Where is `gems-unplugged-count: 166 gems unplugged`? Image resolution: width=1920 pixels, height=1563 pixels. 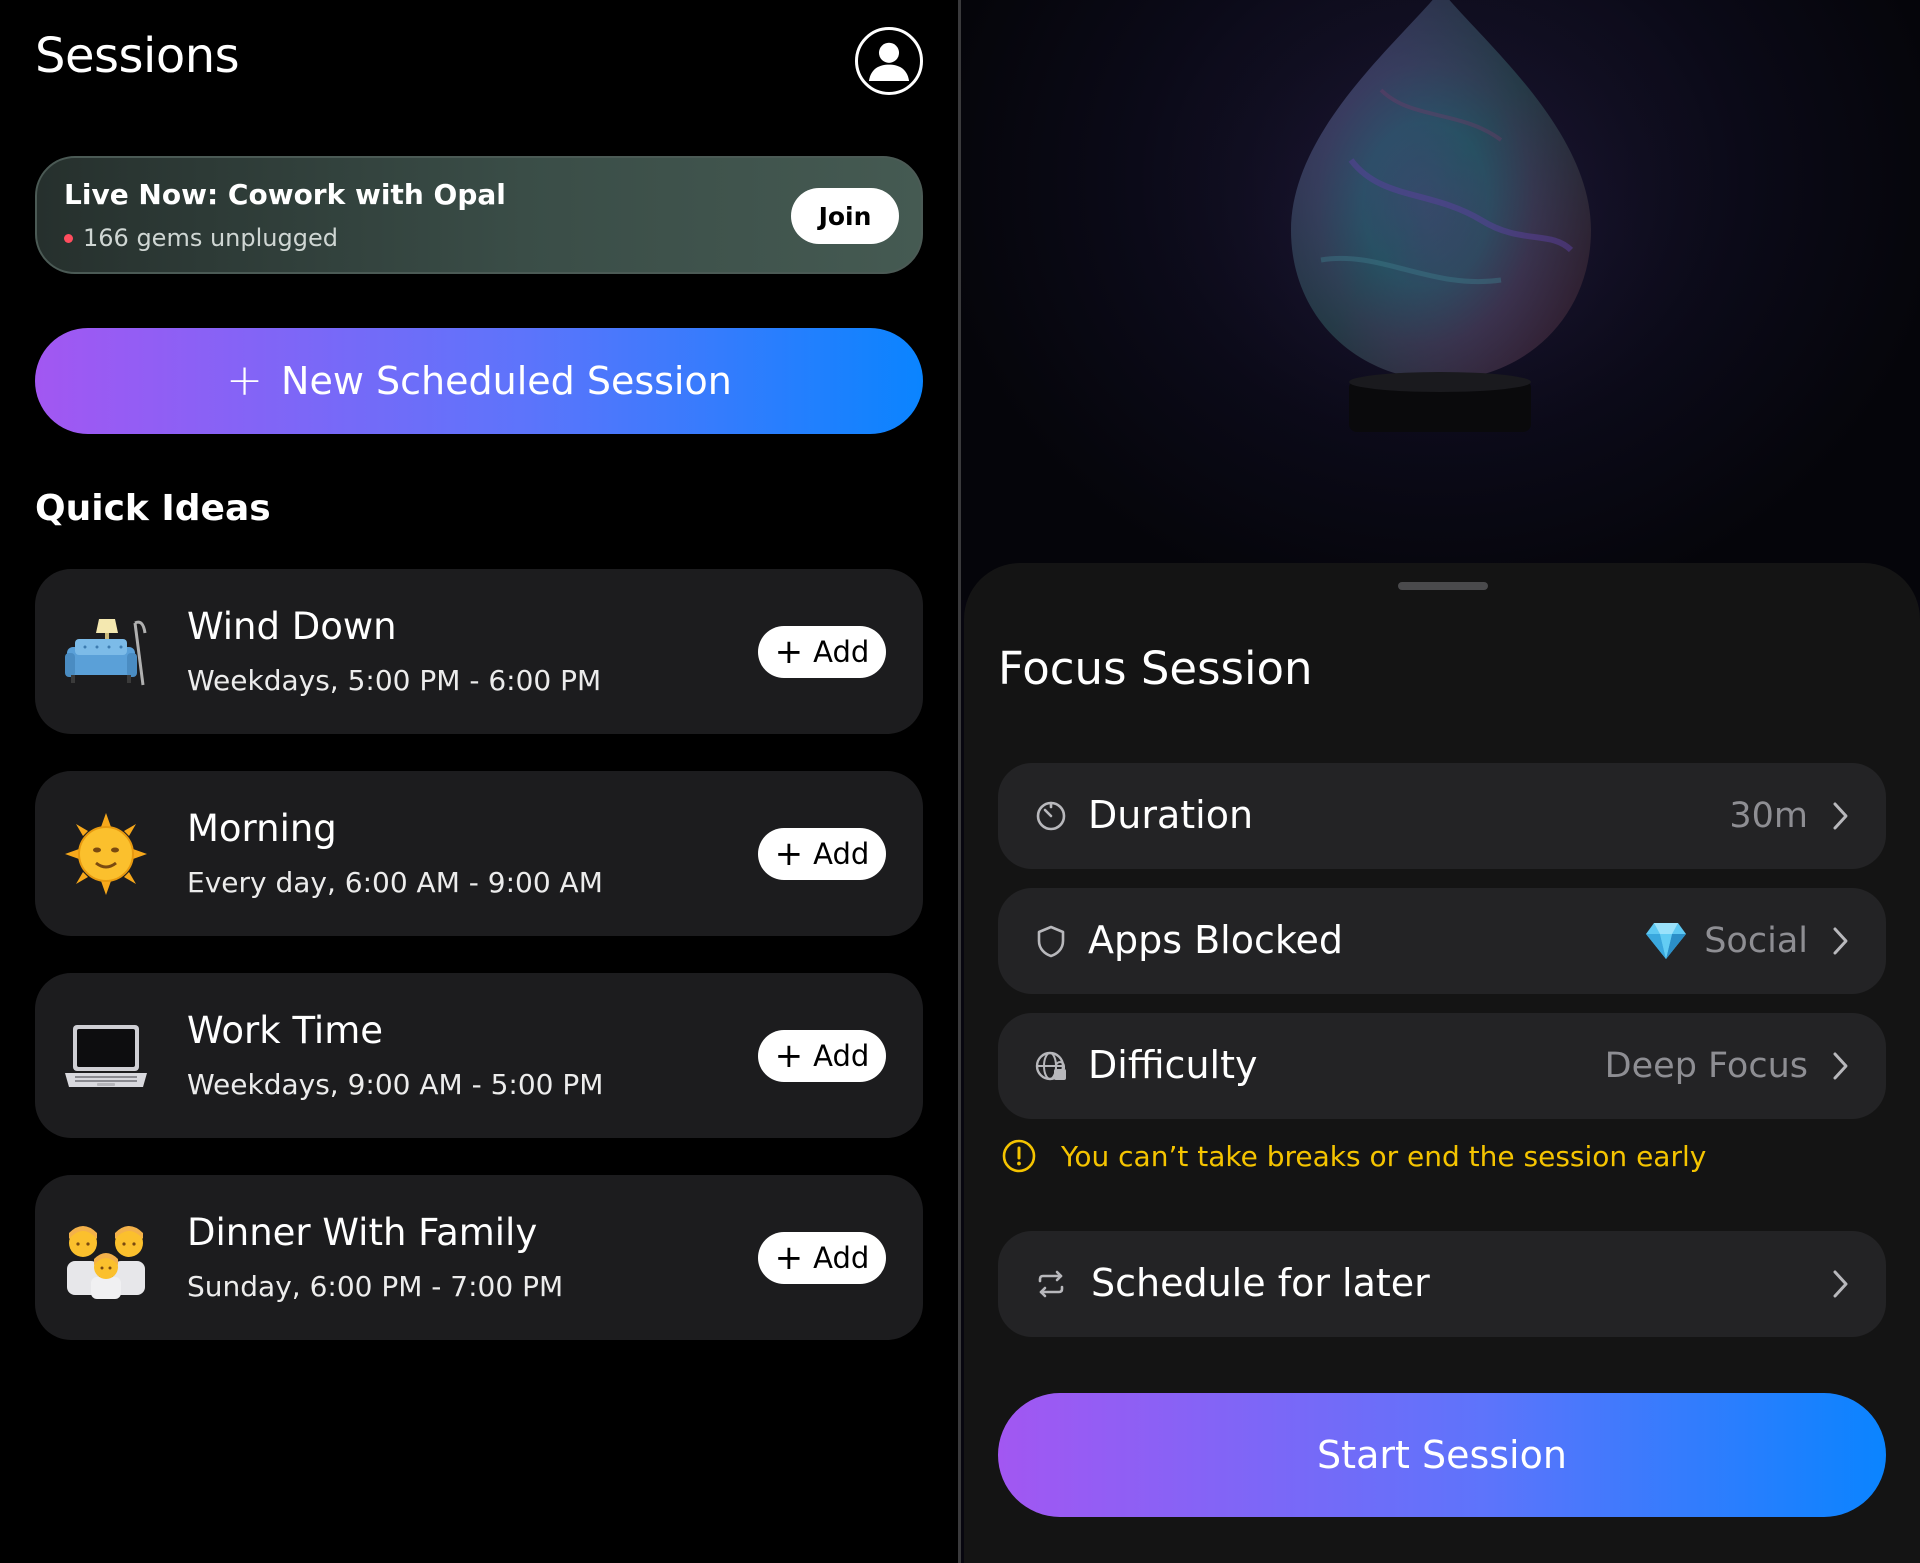
gems-unplugged-count: 166 gems unplugged is located at coordinates (210, 238).